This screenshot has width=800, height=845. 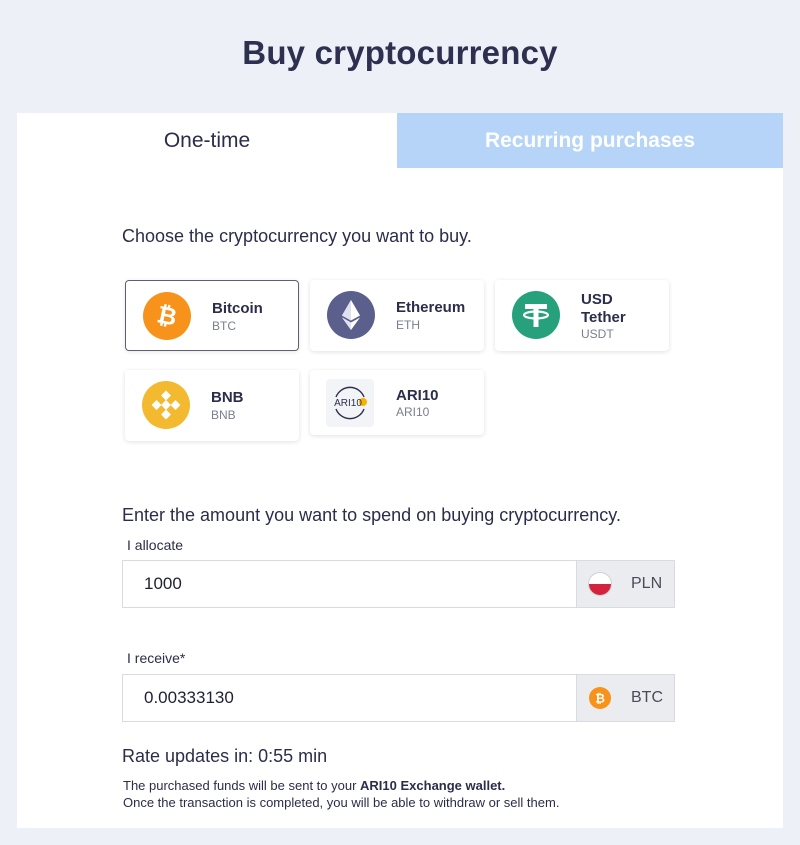 I want to click on wallet-note-prefix: The purchased funds will be sent to your, so click(x=242, y=785).